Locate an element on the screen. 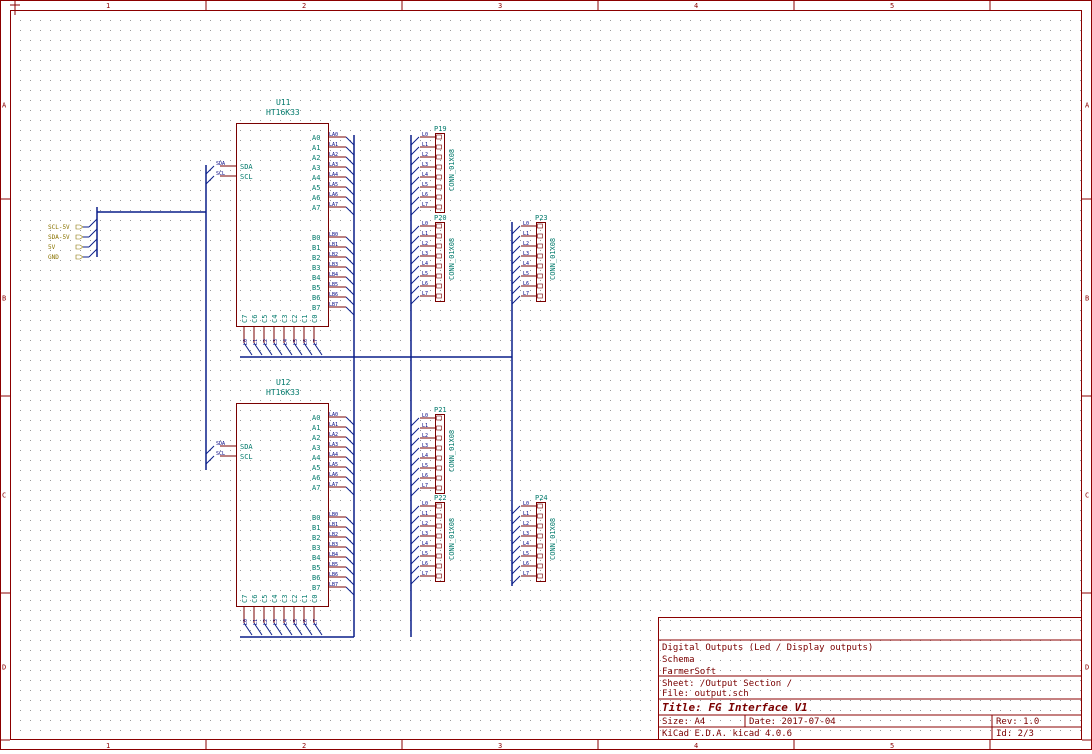 This screenshot has width=1092, height=754. chip-pin-name: B3 is located at coordinates (316, 268).